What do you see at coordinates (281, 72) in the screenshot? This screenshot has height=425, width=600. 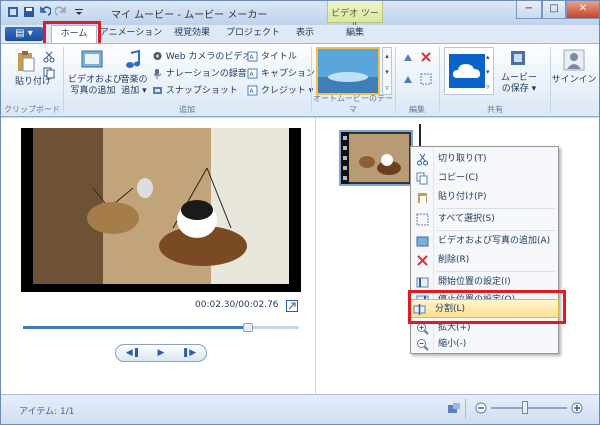 I see `caption-button: A キャプション` at bounding box center [281, 72].